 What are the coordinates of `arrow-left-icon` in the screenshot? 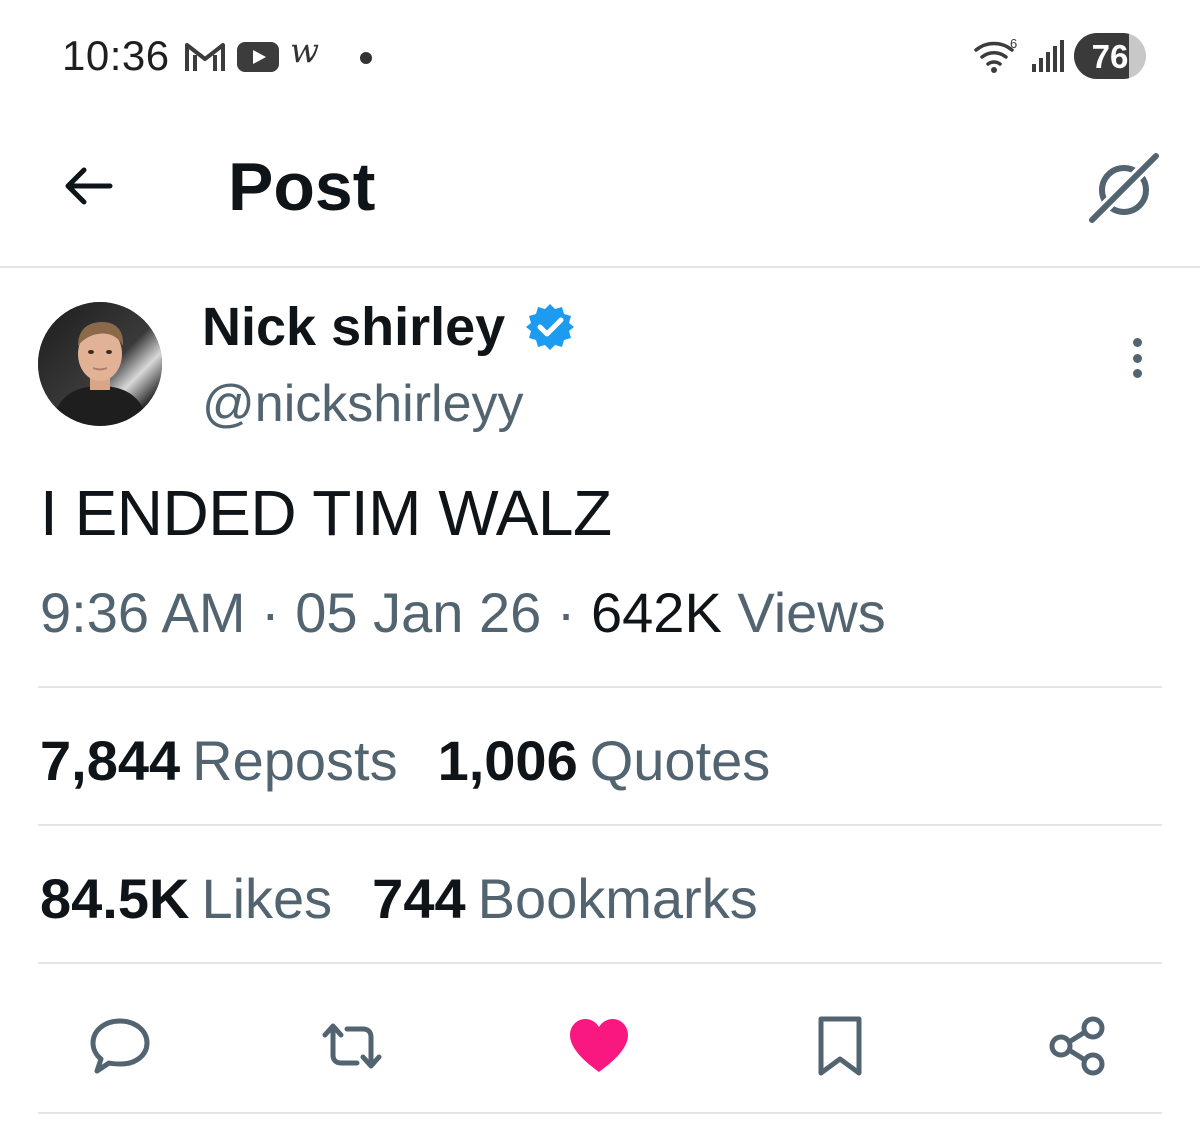 It's located at (89, 186).